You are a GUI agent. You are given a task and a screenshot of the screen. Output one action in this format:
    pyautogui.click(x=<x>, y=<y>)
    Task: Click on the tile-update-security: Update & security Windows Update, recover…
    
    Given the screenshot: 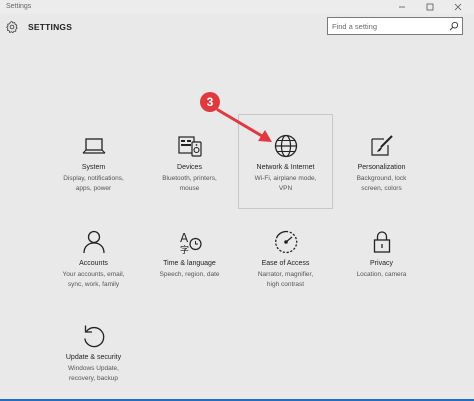 What is the action you would take?
    pyautogui.click(x=93, y=352)
    